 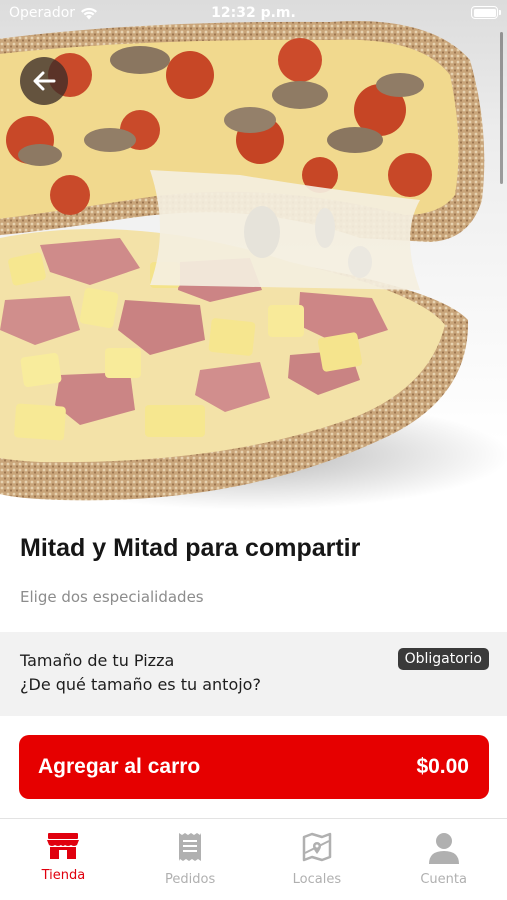 I want to click on tab-cuenta: Cuenta, so click(x=443, y=859).